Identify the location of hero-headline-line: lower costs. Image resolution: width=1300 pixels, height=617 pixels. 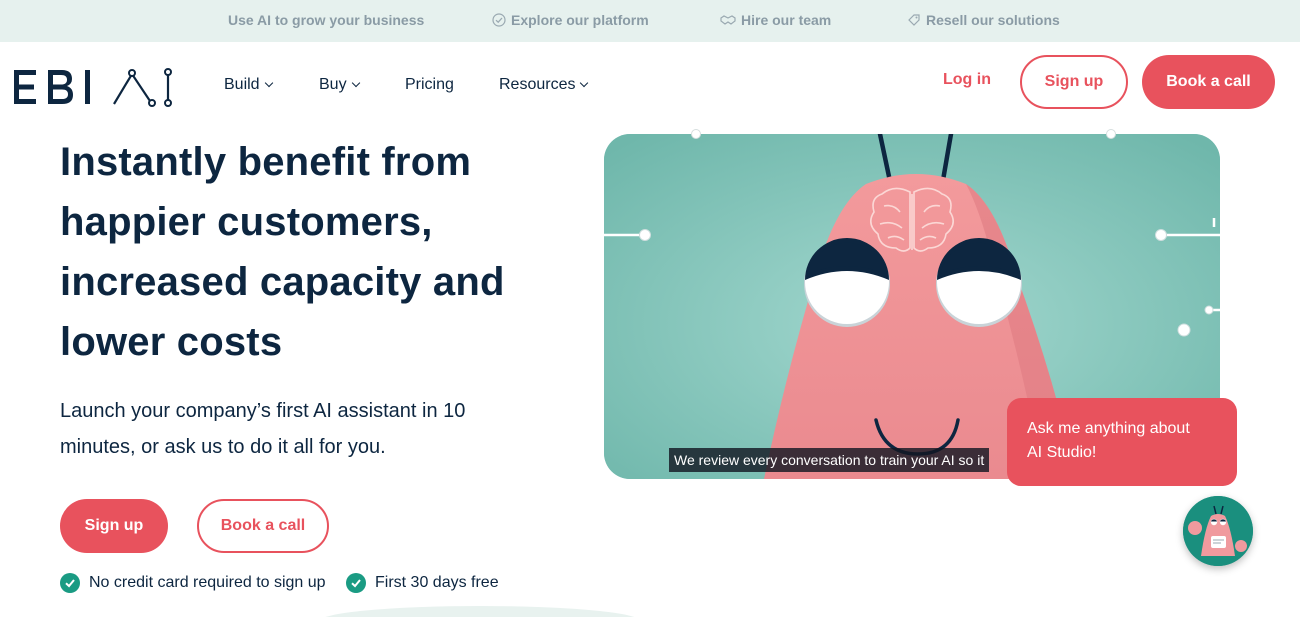
(171, 342).